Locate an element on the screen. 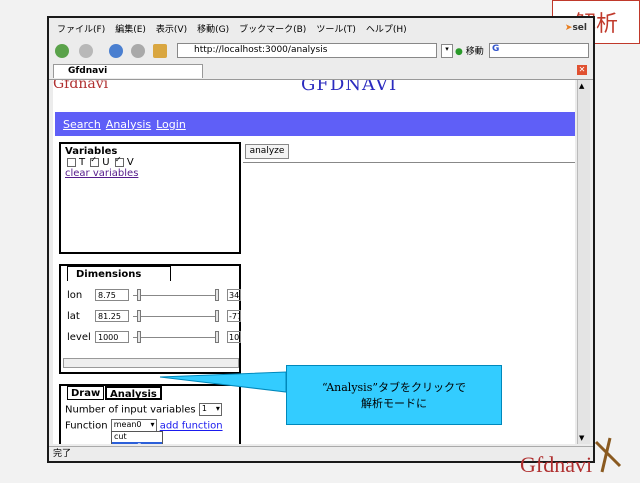  navigation-toolbar: http://localhost:3000/analysis ▾ ● 移動 G is located at coordinates (321, 51).